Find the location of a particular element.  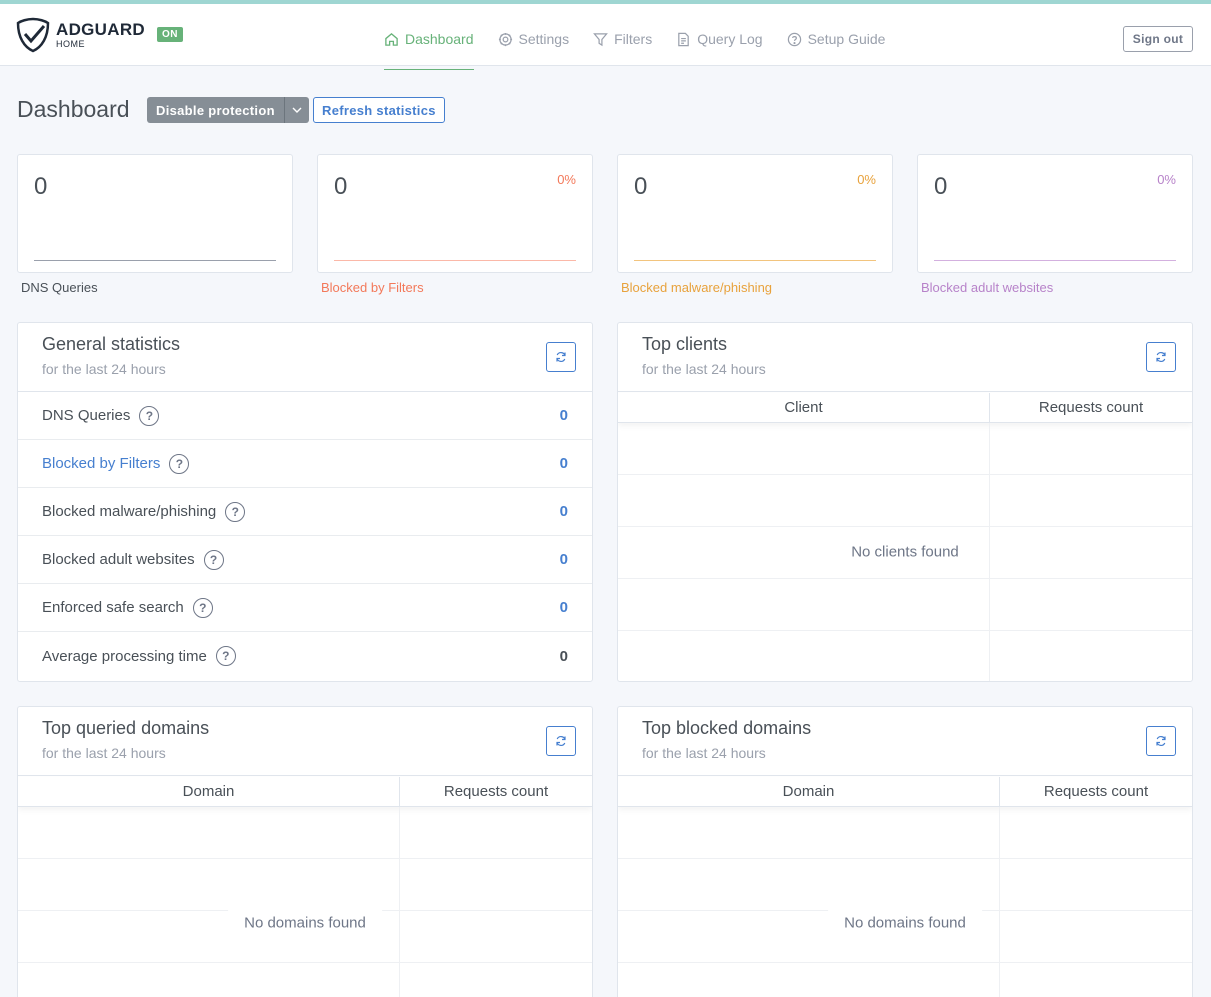

nav-setup-guide-label: Setup Guide is located at coordinates (846, 39).